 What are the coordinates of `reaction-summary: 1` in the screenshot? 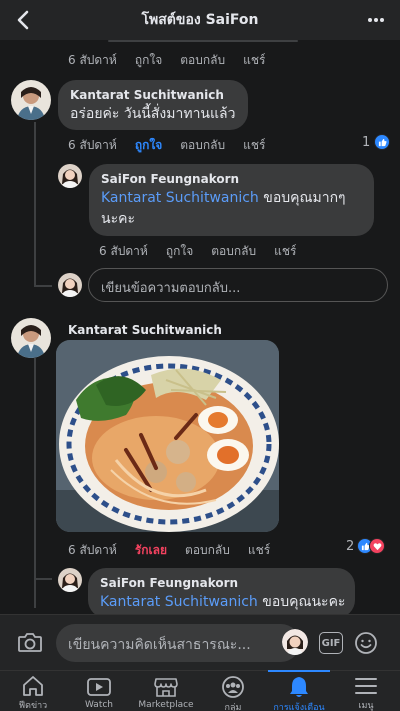 It's located at (376, 142).